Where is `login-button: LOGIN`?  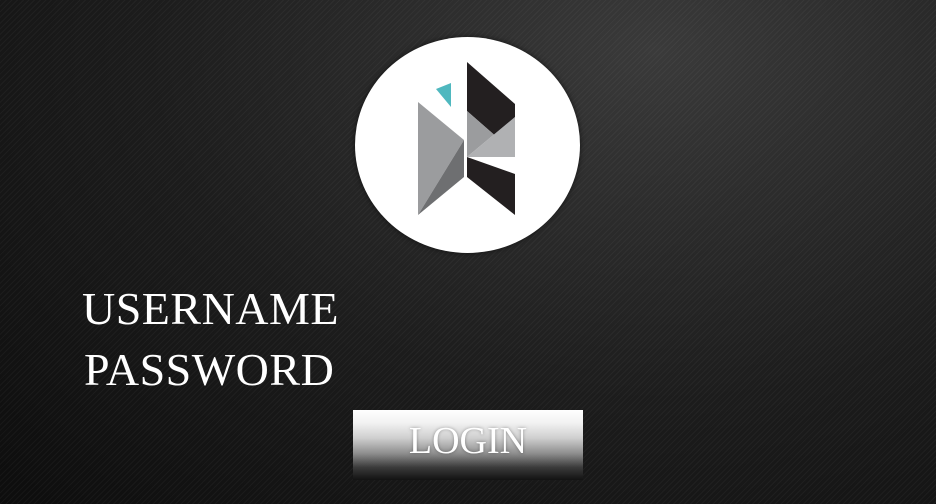 login-button: LOGIN is located at coordinates (468, 445).